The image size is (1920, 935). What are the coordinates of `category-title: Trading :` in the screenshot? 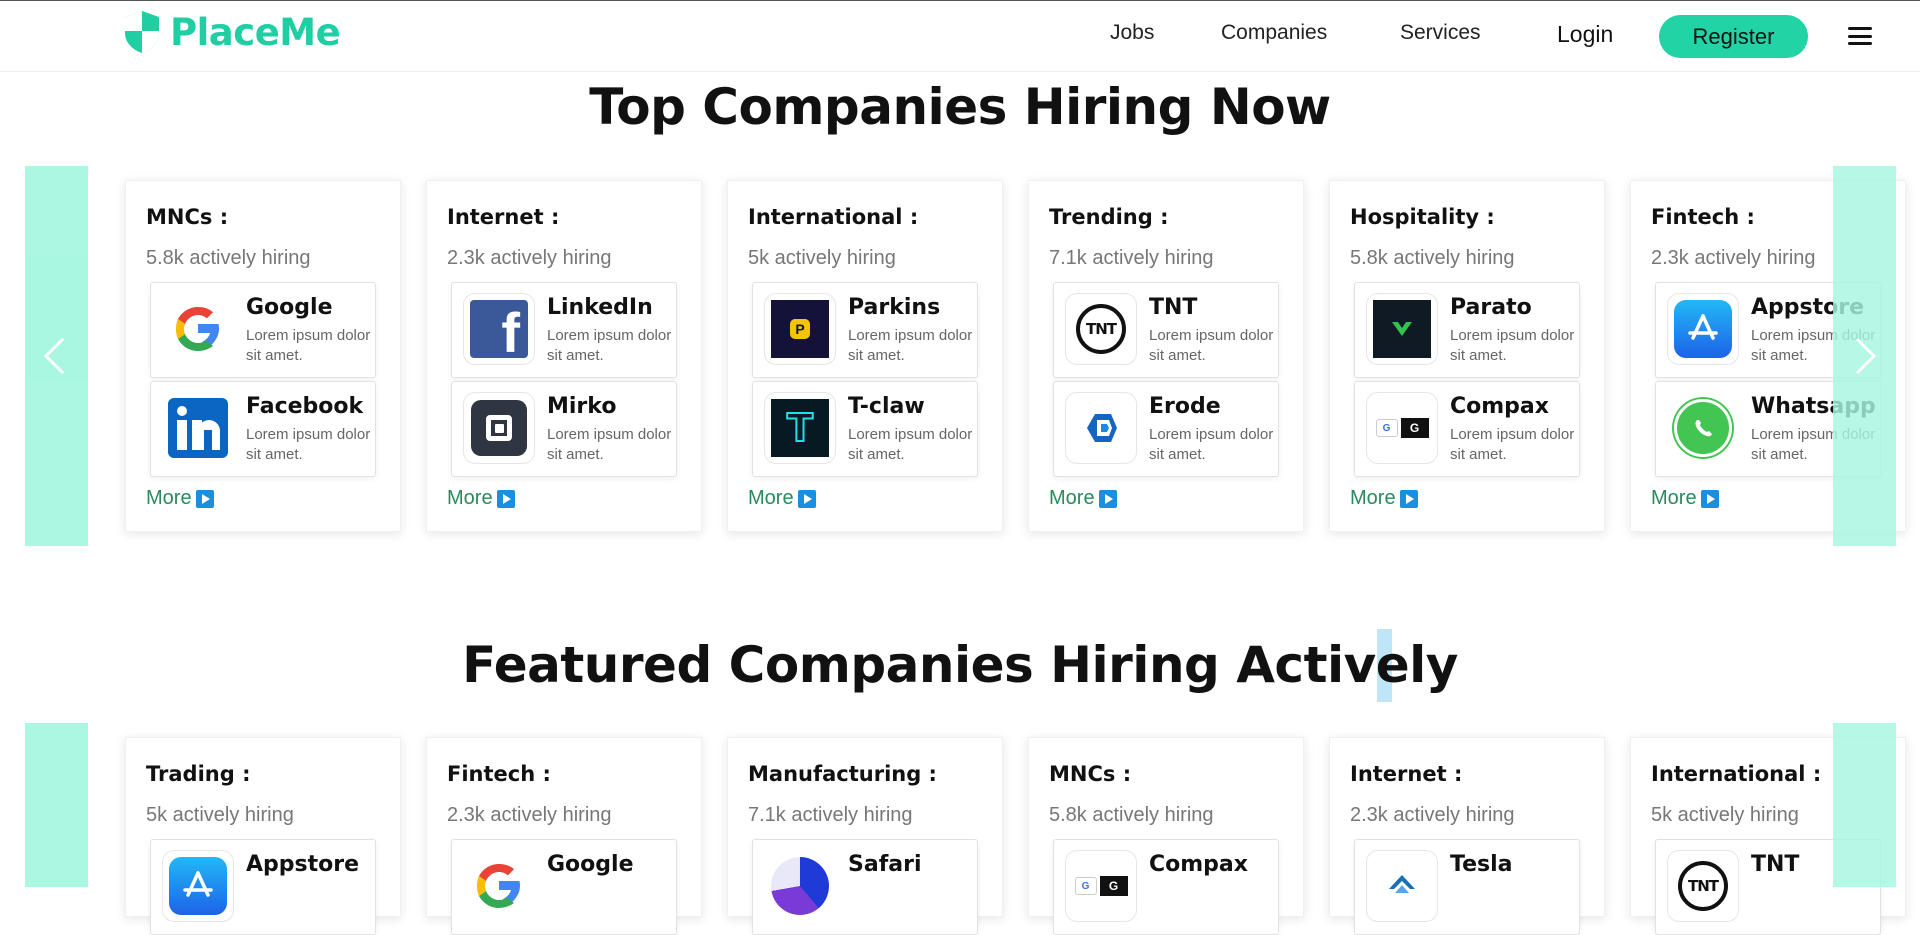 It's located at (198, 774).